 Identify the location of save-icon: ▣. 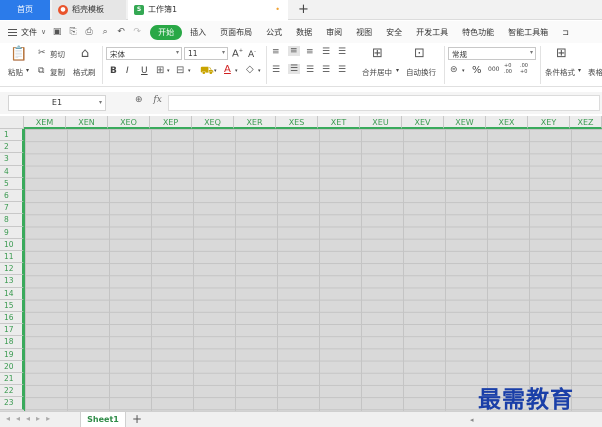
(57, 32).